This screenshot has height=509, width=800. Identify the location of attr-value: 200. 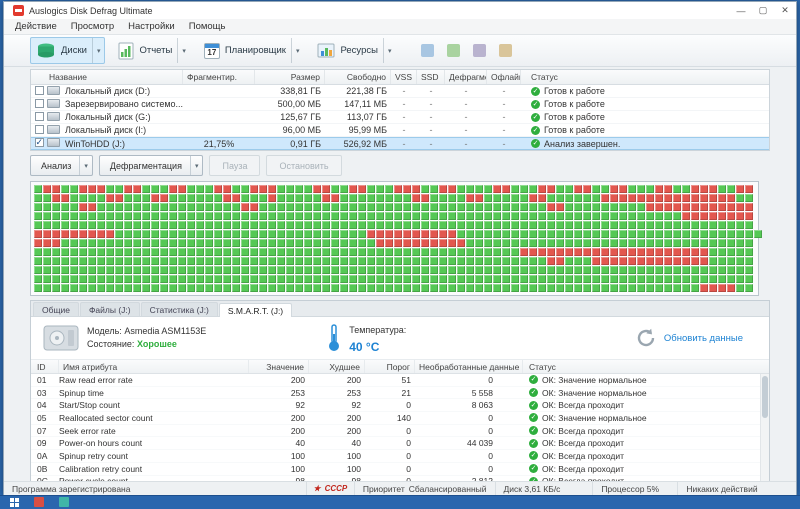
(297, 430).